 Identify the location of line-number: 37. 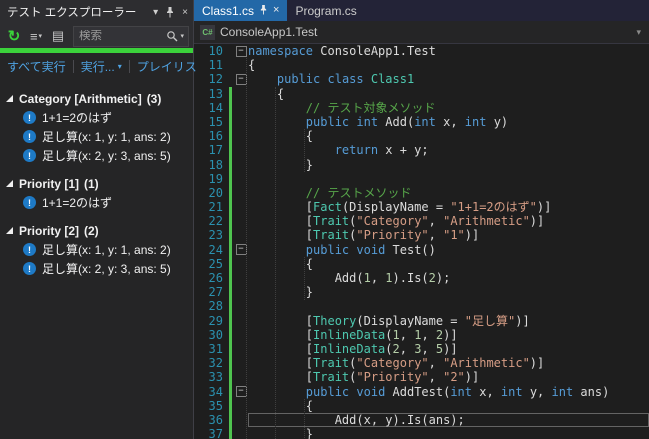
(215, 433).